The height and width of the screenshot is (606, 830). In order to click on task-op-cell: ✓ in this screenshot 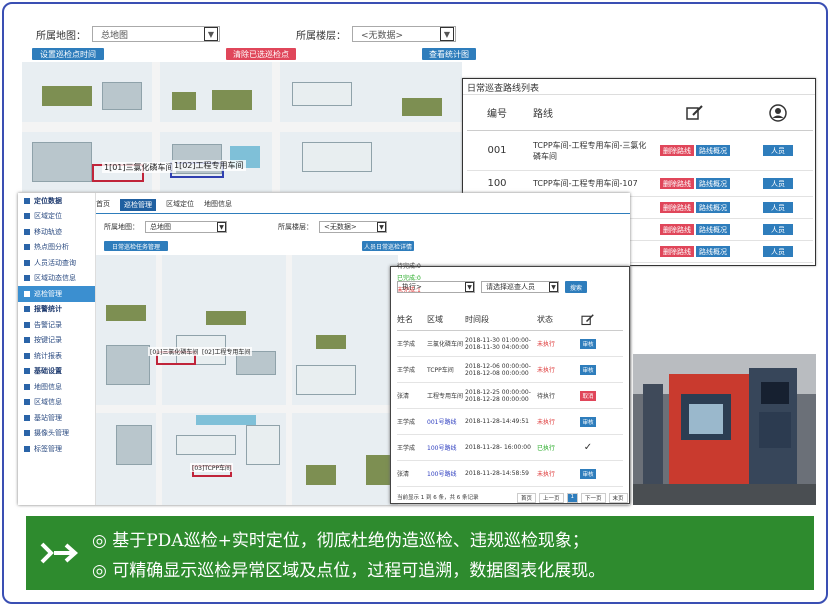, I will do `click(588, 447)`.